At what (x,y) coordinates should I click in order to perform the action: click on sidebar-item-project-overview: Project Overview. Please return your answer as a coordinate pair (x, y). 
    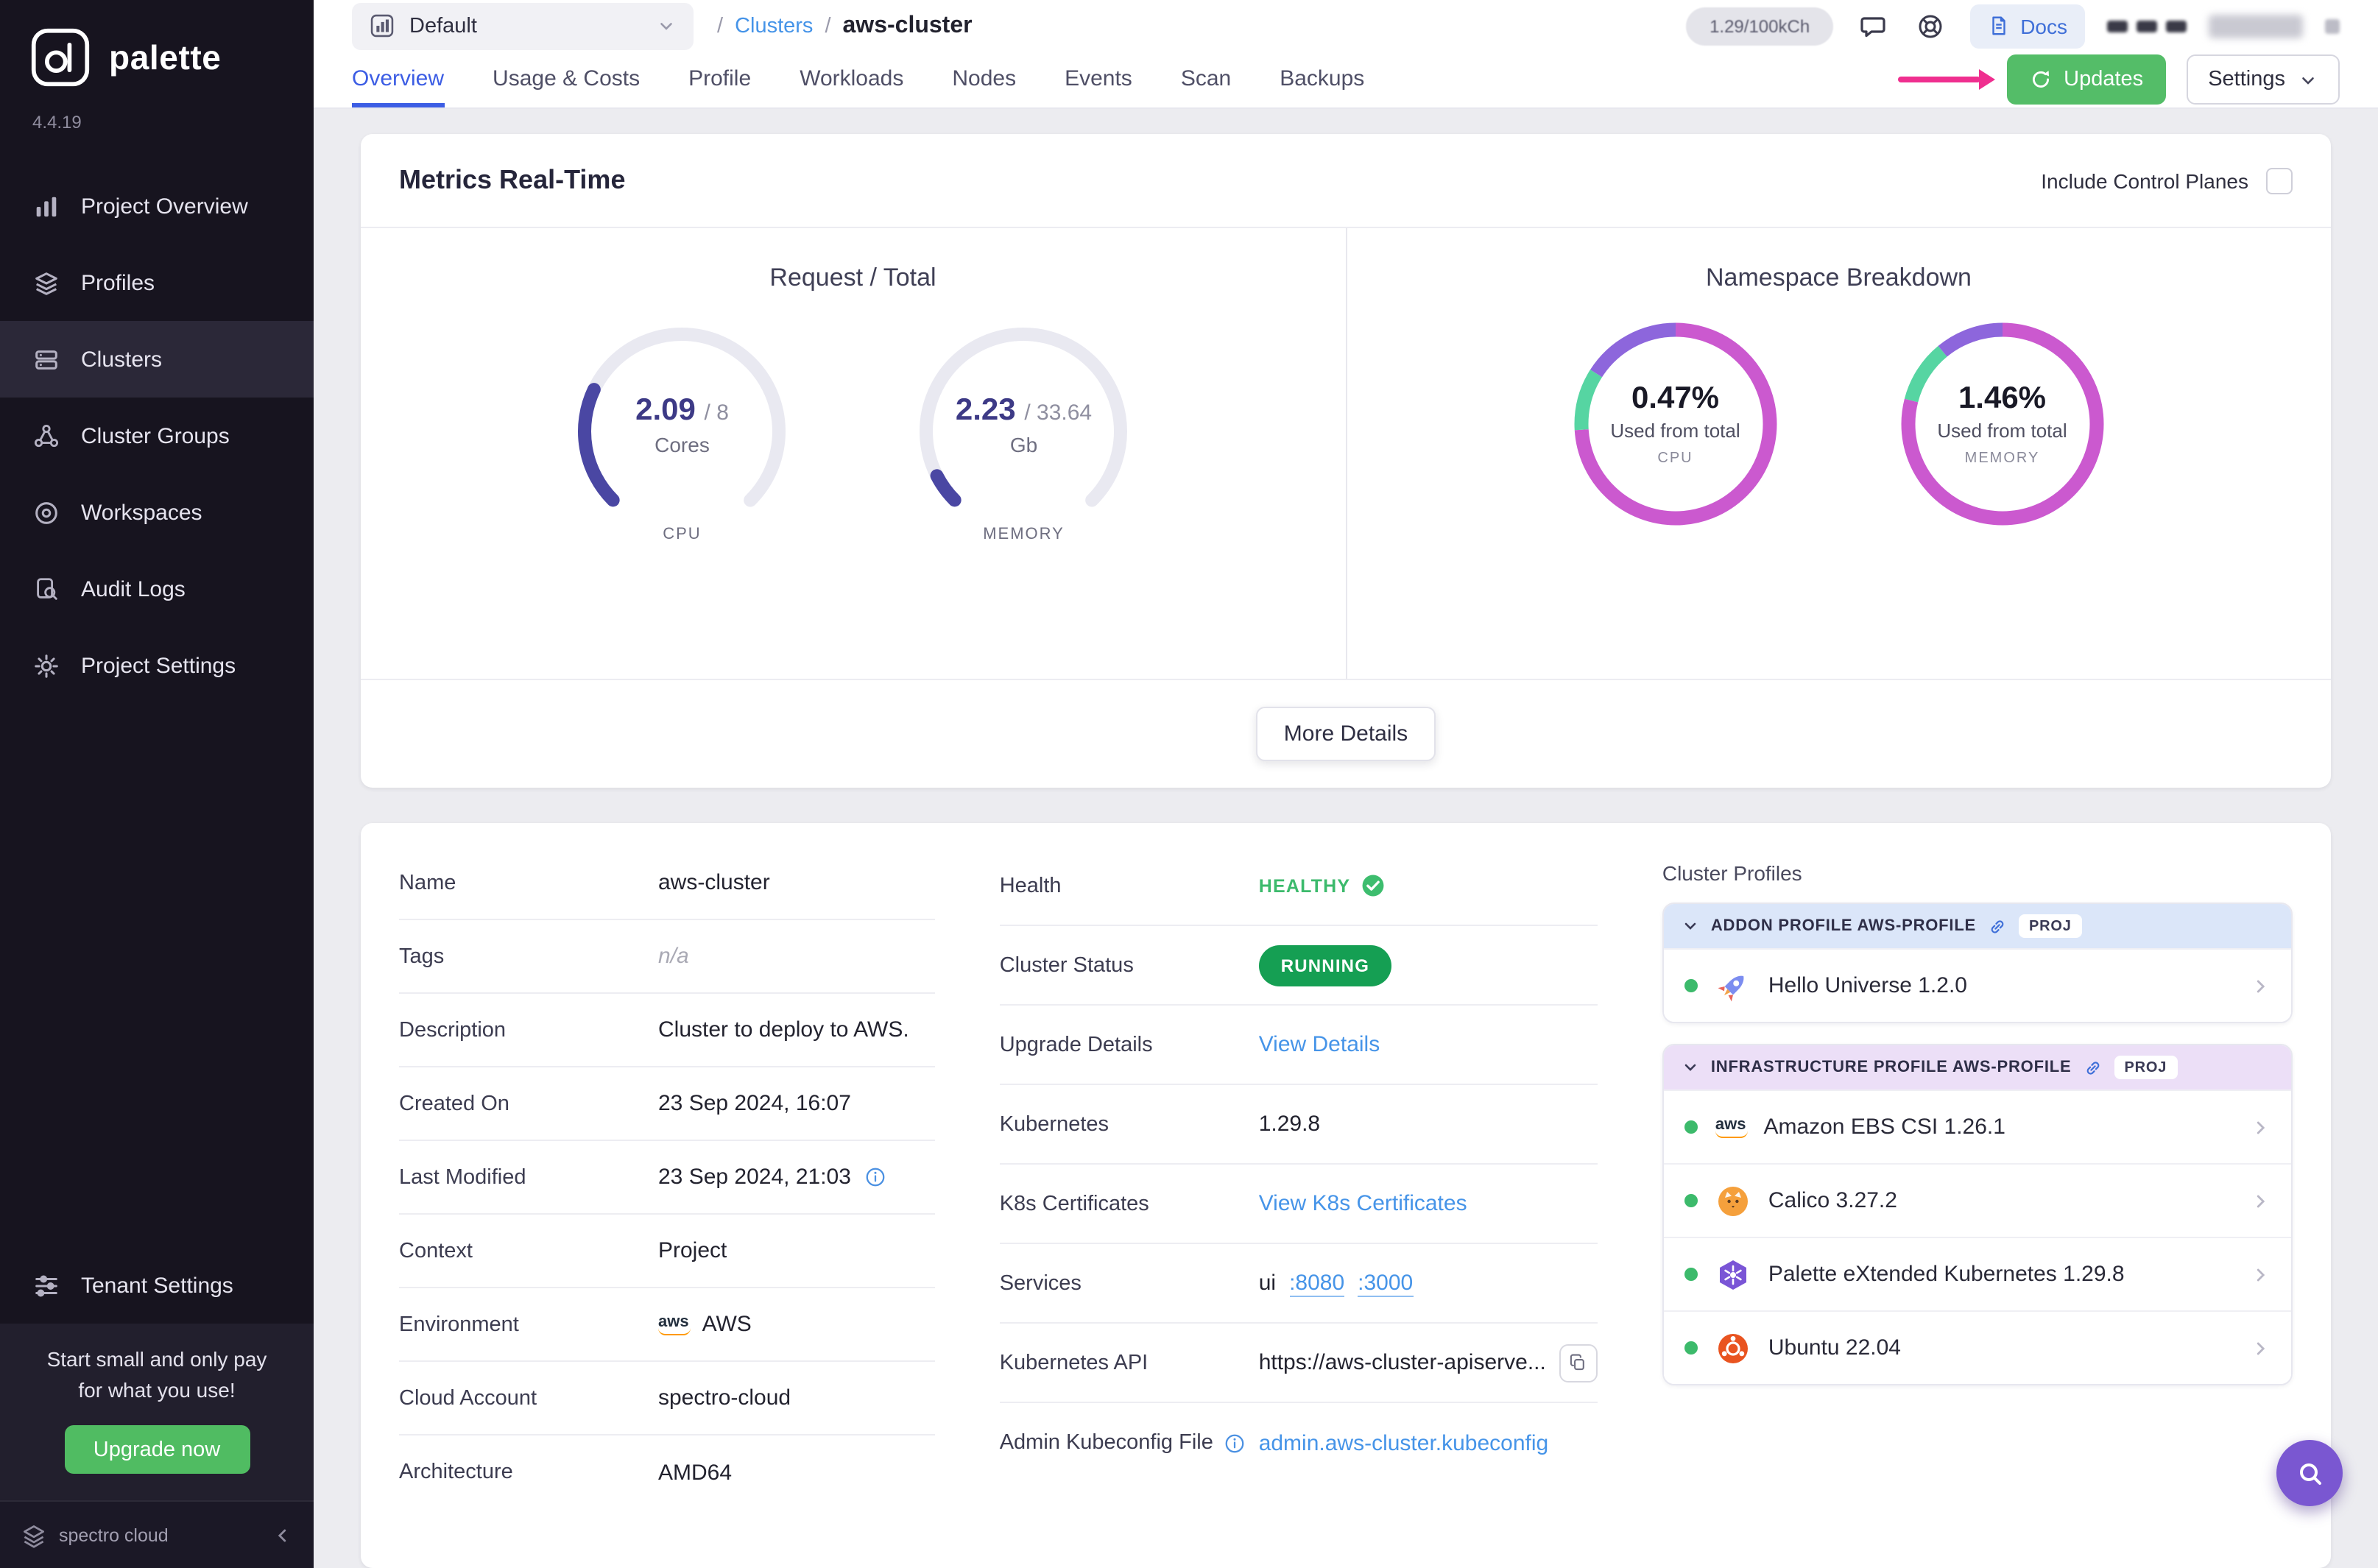
    Looking at the image, I should click on (157, 206).